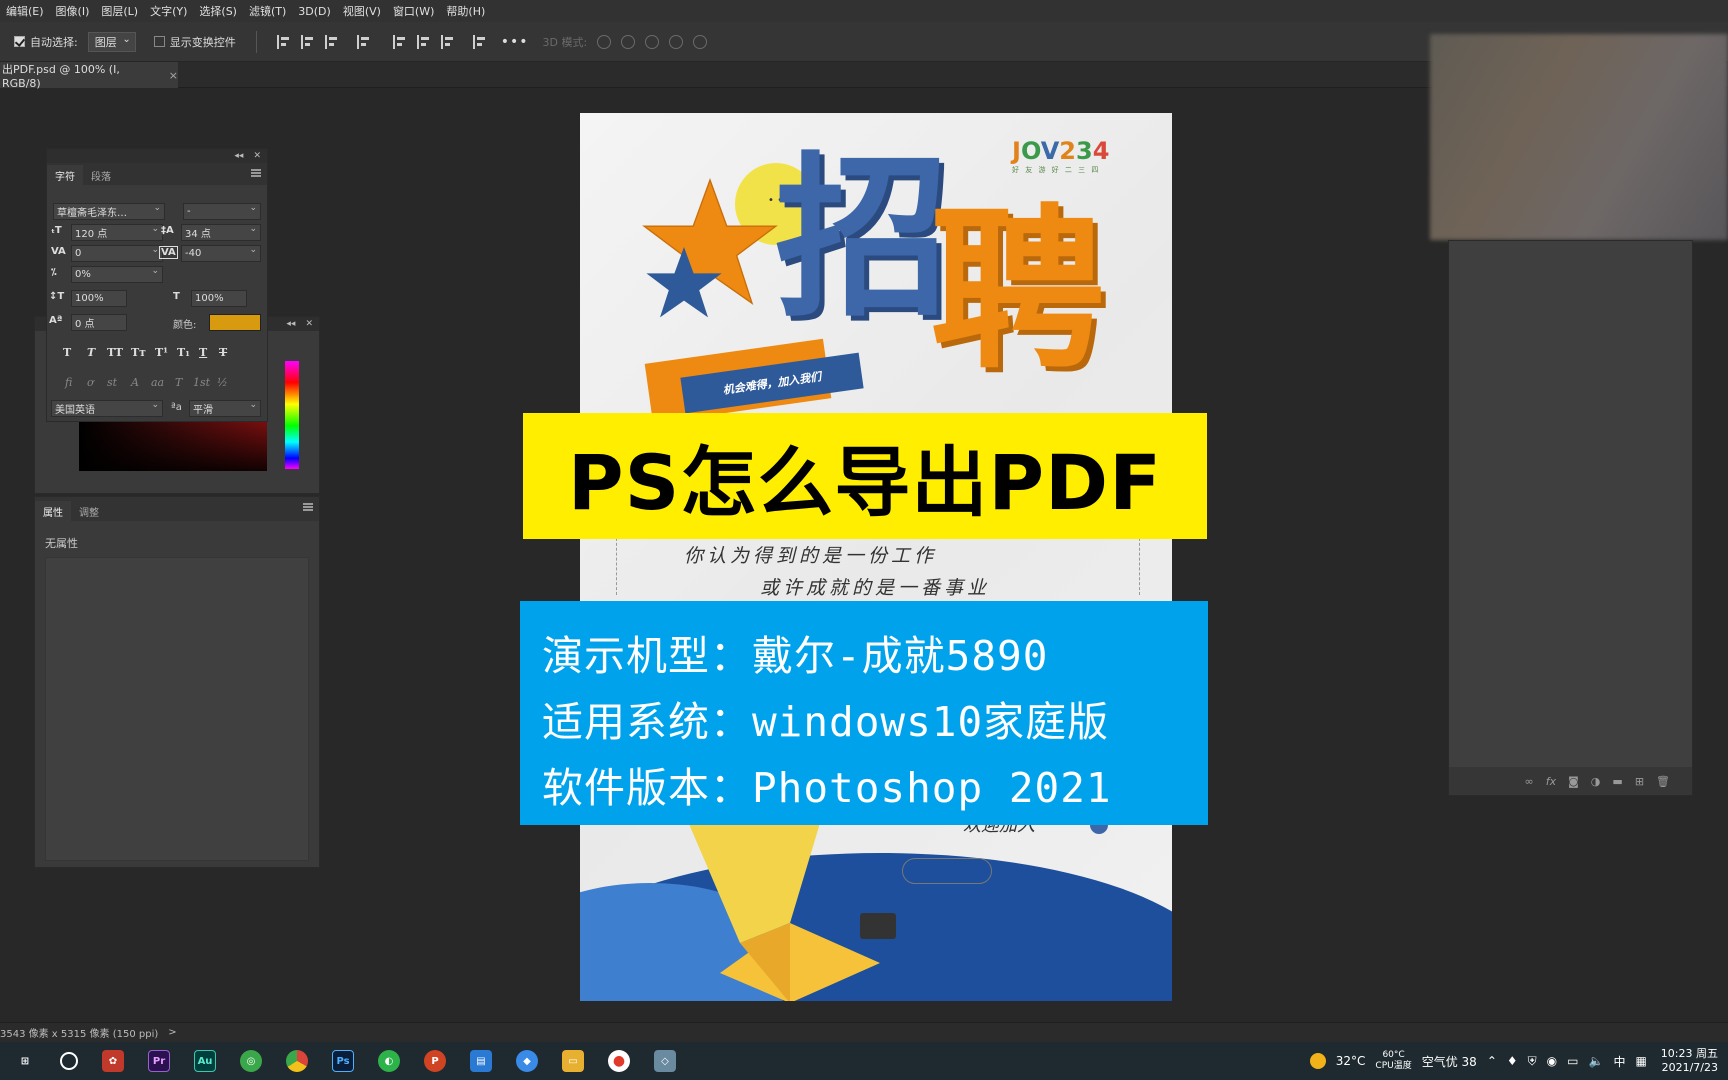  I want to click on strikethrough-icon: T, so click(223, 352).